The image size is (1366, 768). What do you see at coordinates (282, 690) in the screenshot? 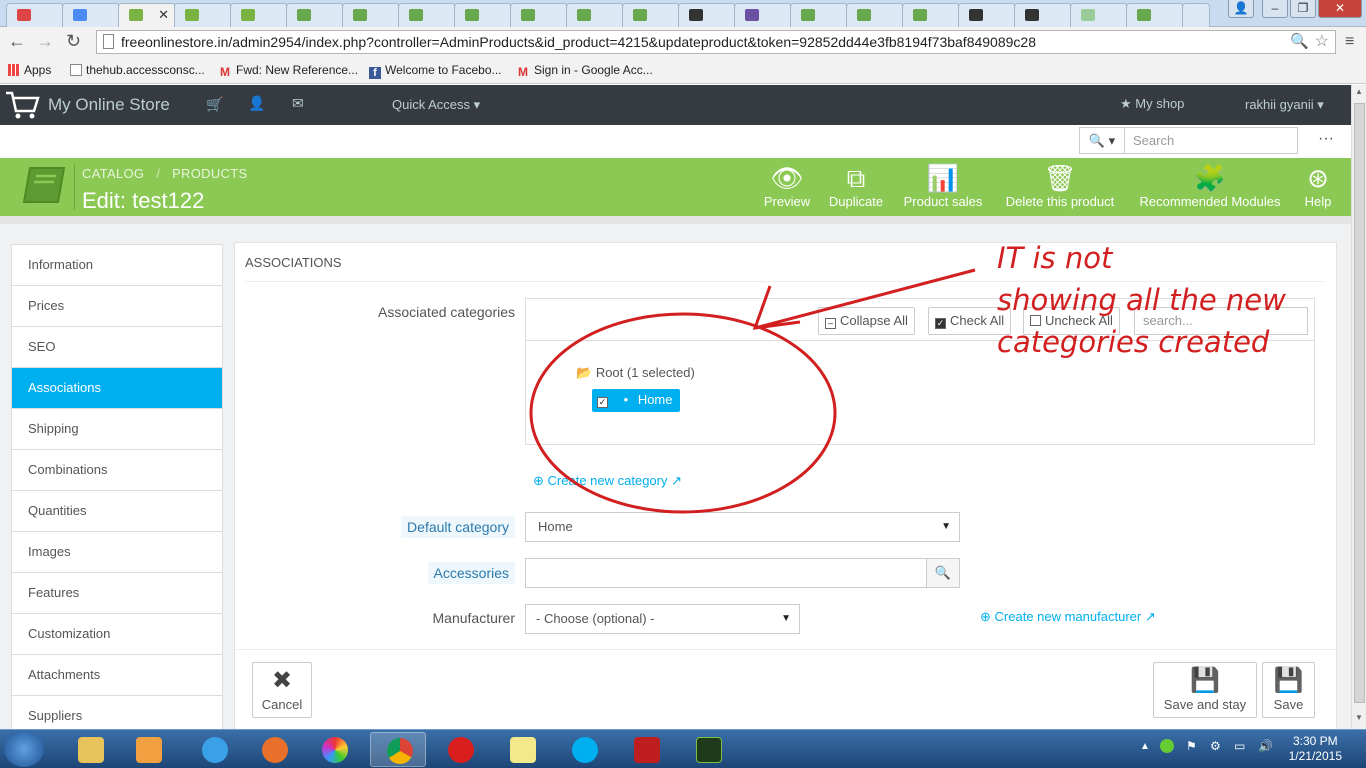
I see `cancel-button: ✖ Cancel` at bounding box center [282, 690].